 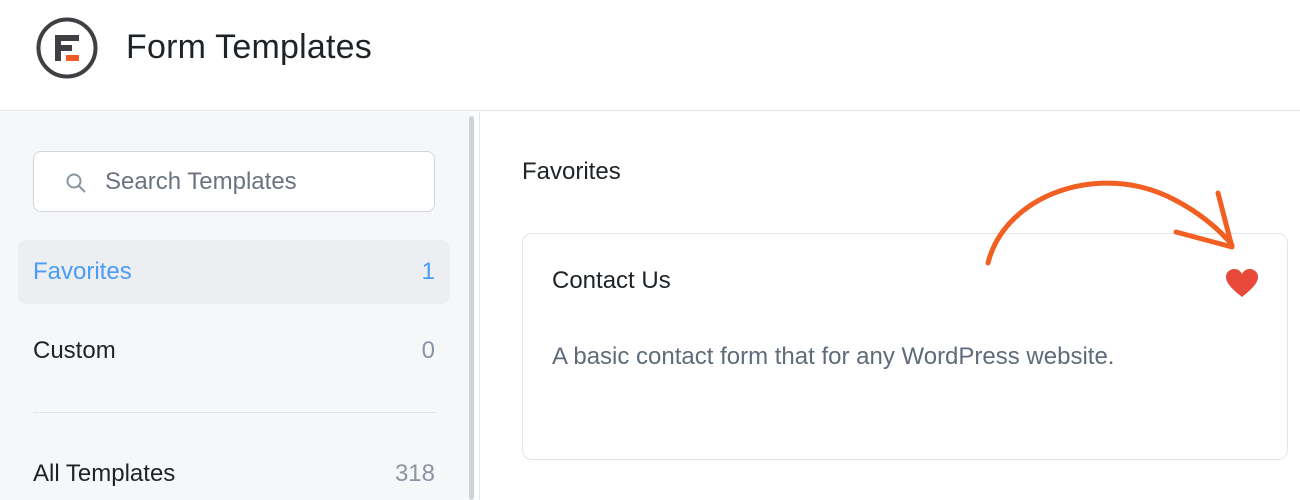 What do you see at coordinates (67, 48) in the screenshot?
I see `formidable-logo-icon` at bounding box center [67, 48].